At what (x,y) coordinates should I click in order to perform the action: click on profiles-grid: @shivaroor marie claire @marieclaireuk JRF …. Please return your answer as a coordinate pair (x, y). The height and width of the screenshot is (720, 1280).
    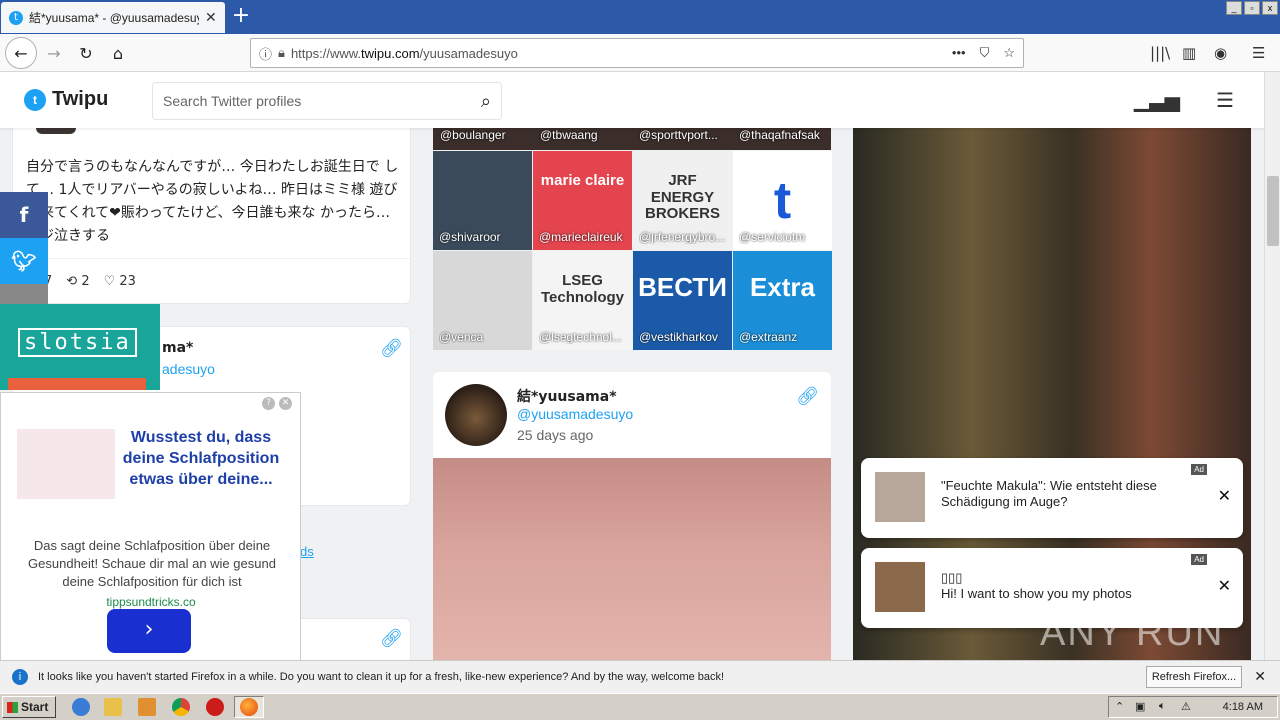
    Looking at the image, I should click on (632, 250).